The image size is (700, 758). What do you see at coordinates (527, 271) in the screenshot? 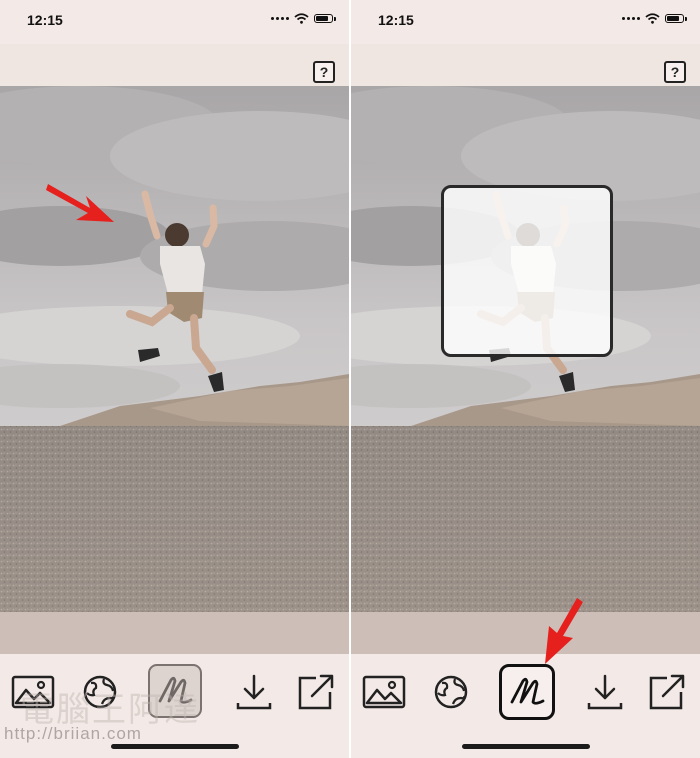
I see `selection-overlay` at bounding box center [527, 271].